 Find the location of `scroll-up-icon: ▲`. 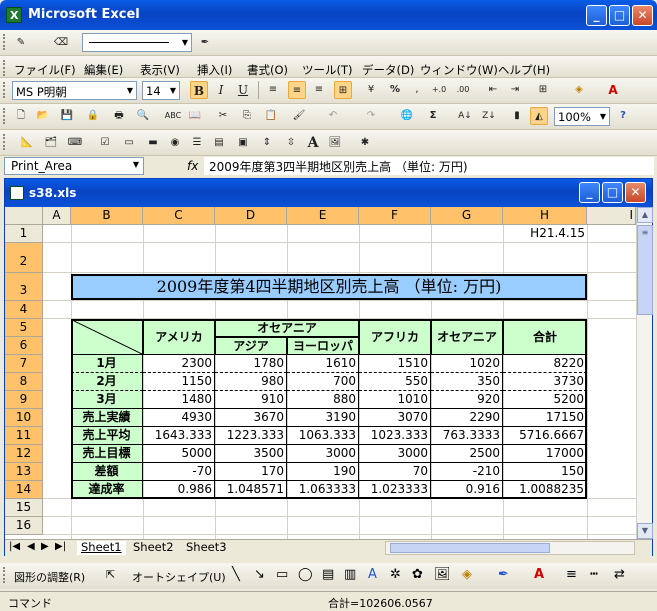

scroll-up-icon: ▲ is located at coordinates (645, 215).